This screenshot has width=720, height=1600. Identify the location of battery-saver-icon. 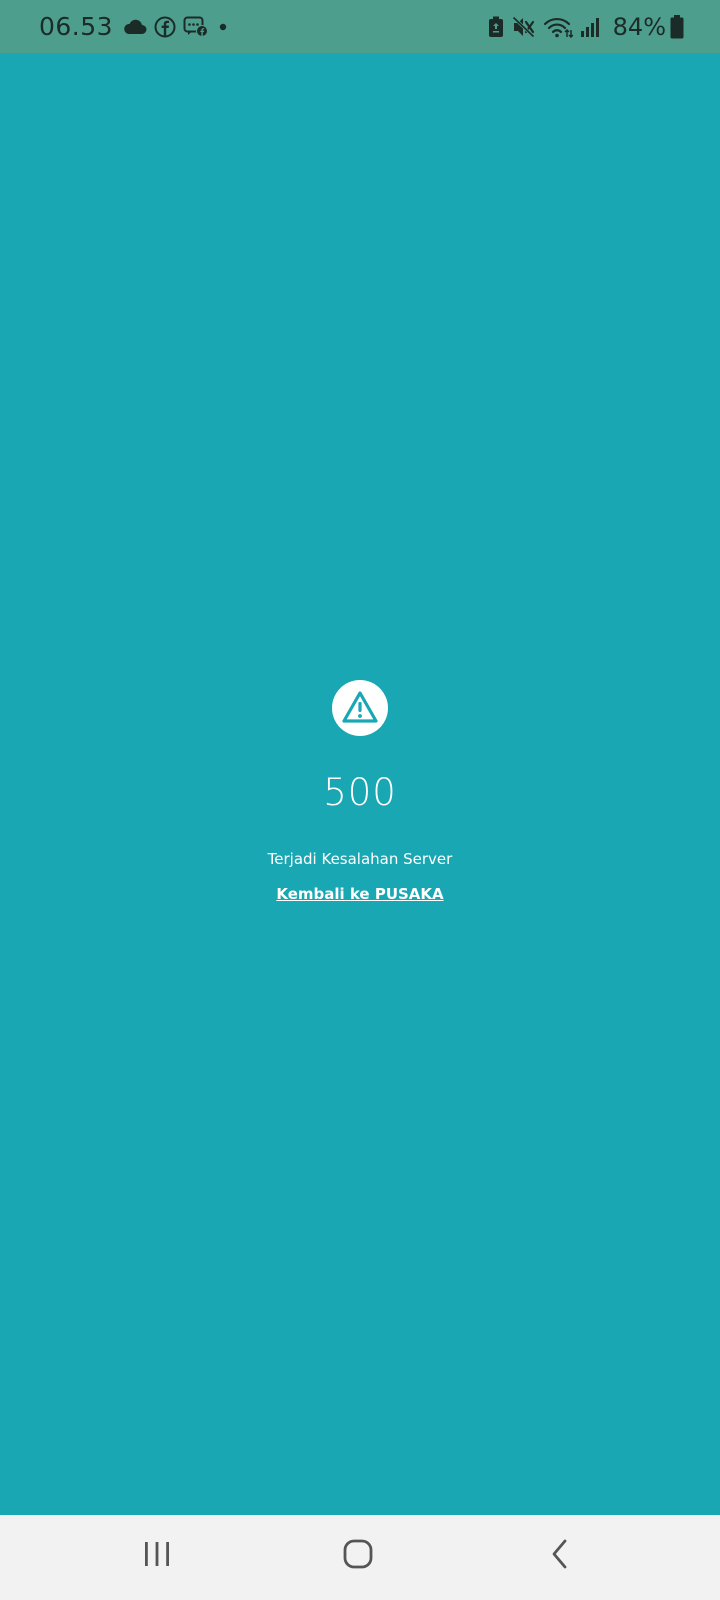
(496, 27).